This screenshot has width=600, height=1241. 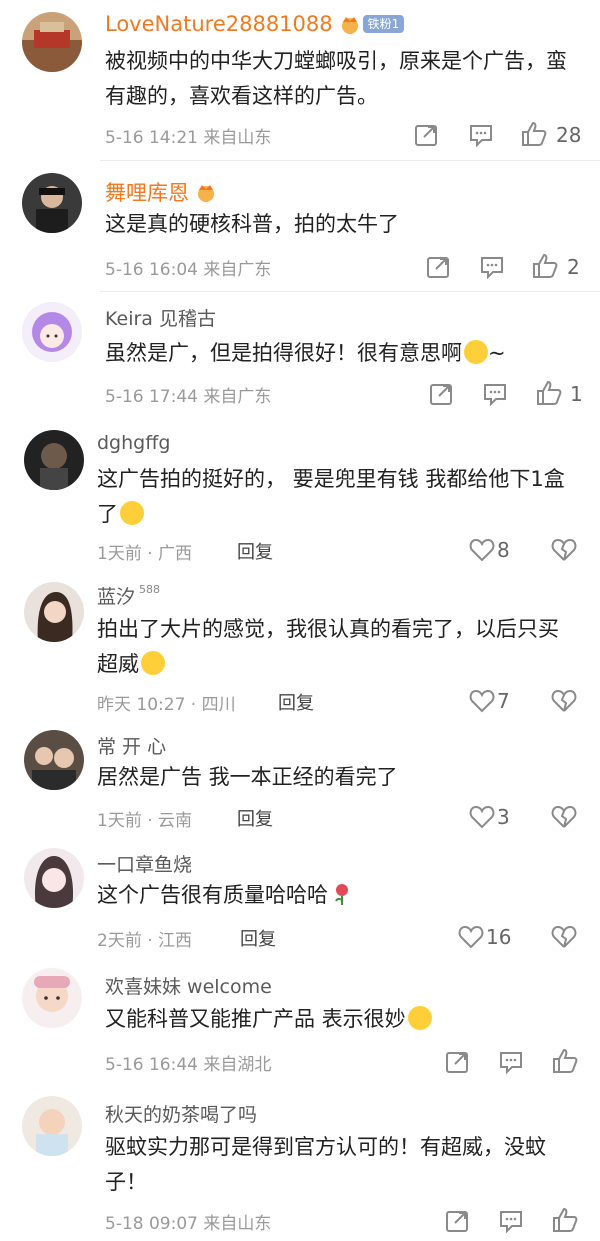 What do you see at coordinates (476, 352) in the screenshot?
I see `face-emoji-icon` at bounding box center [476, 352].